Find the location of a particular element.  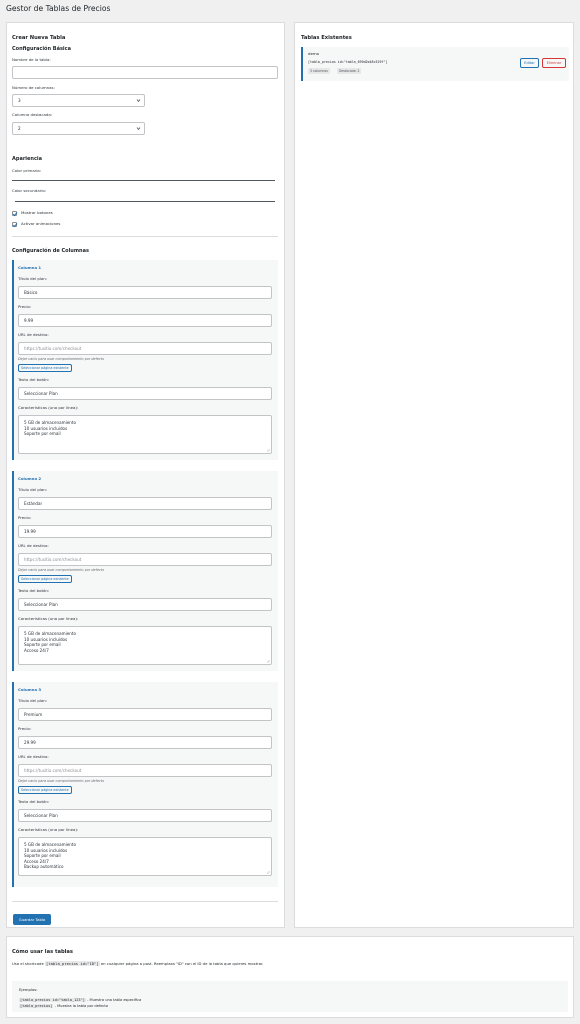

shortcode-example: [tabla_precios id="ID"] is located at coordinates (72, 963).